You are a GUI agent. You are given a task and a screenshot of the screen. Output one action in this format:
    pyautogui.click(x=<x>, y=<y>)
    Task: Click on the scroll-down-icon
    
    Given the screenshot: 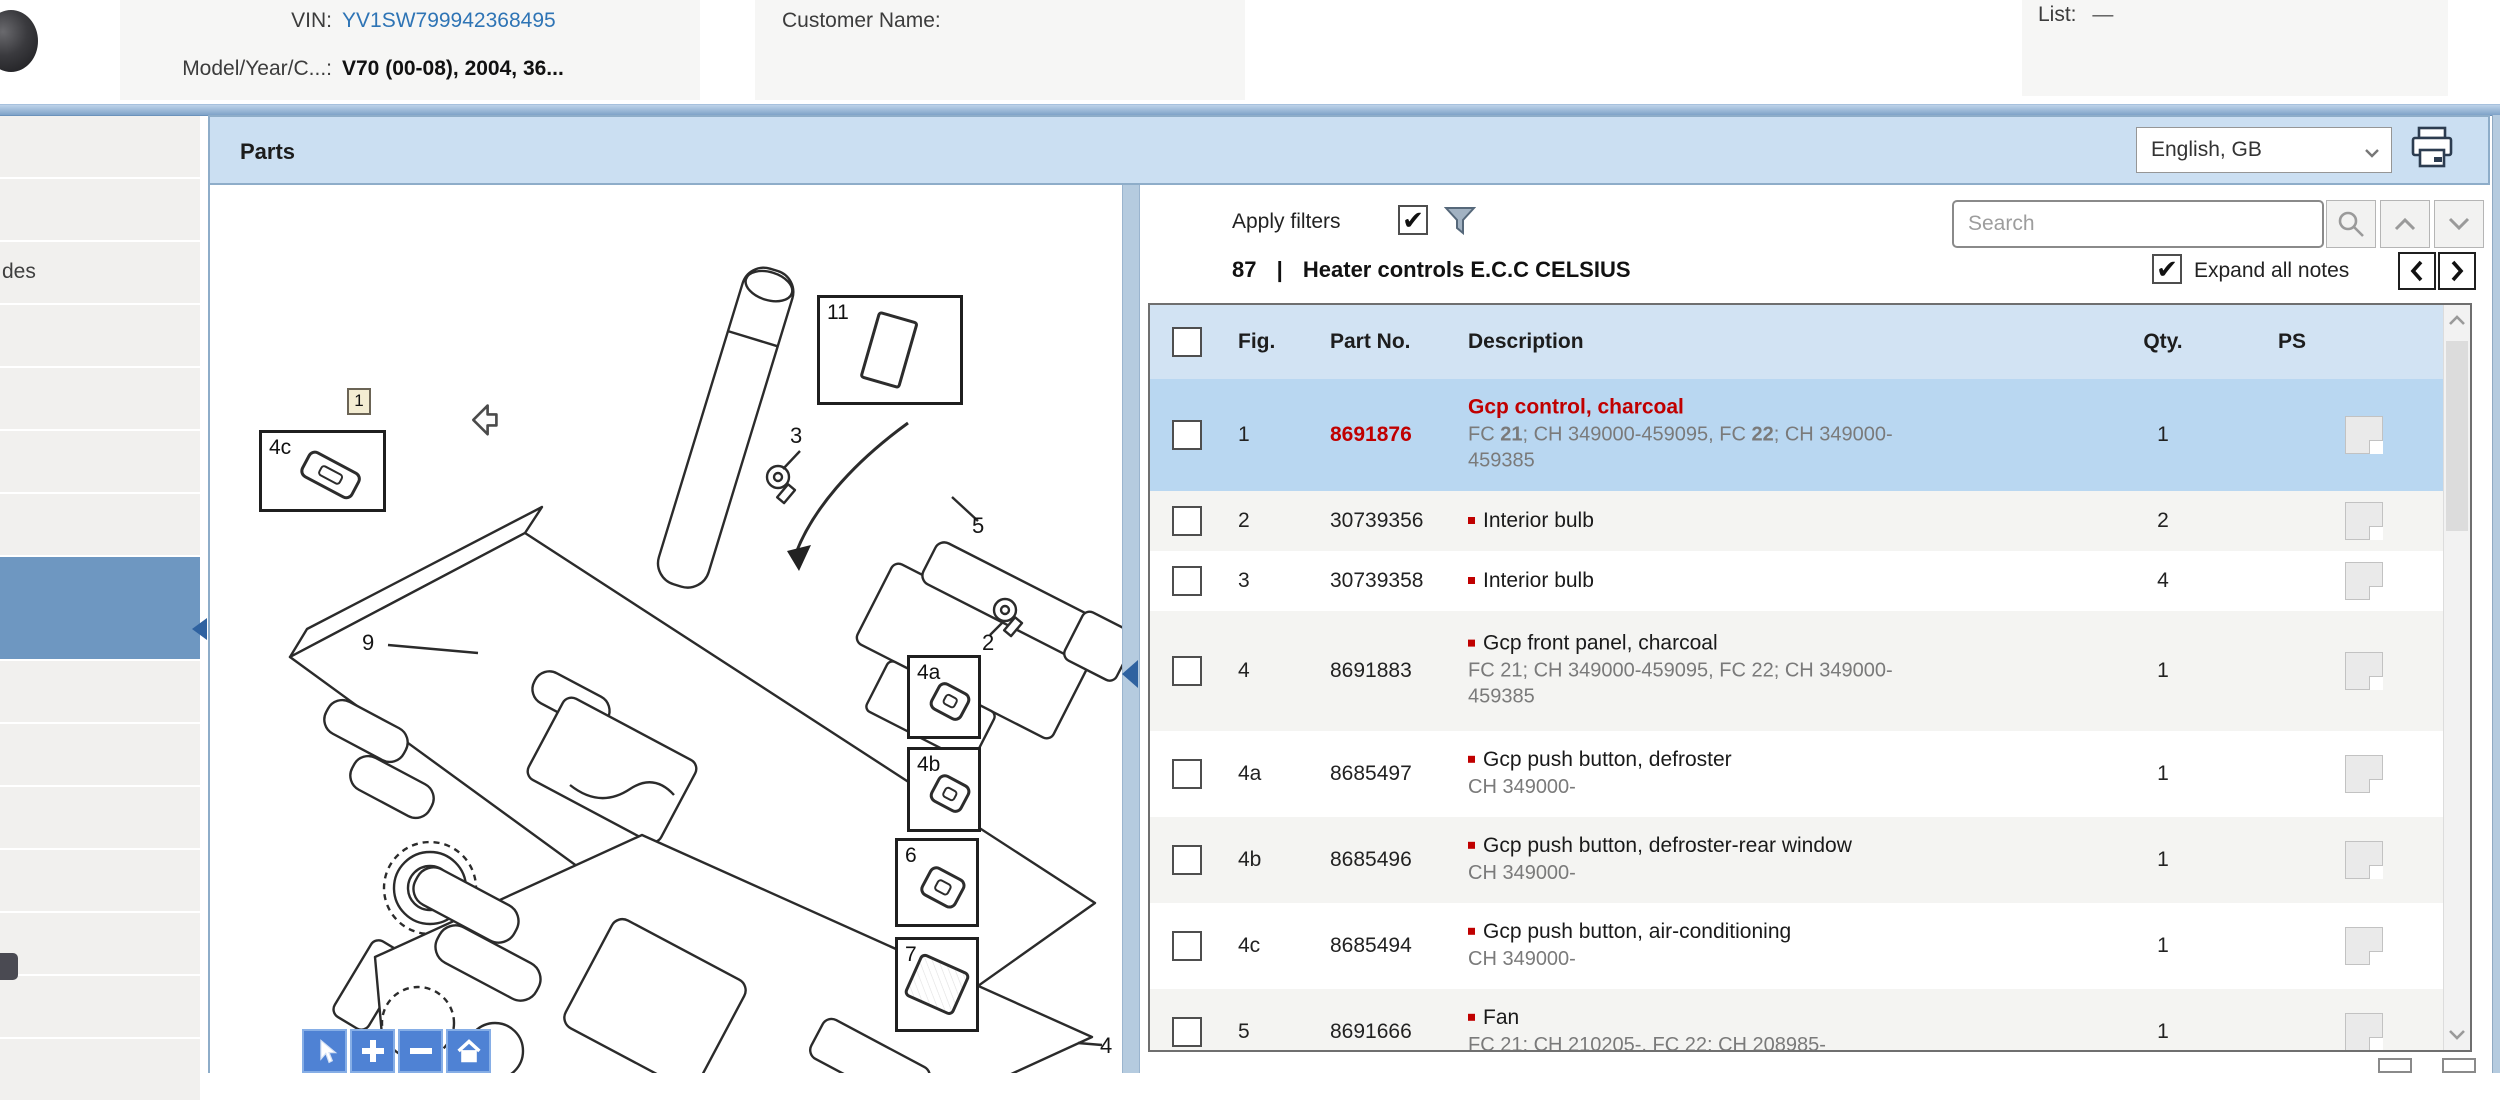 What is the action you would take?
    pyautogui.click(x=2457, y=1035)
    